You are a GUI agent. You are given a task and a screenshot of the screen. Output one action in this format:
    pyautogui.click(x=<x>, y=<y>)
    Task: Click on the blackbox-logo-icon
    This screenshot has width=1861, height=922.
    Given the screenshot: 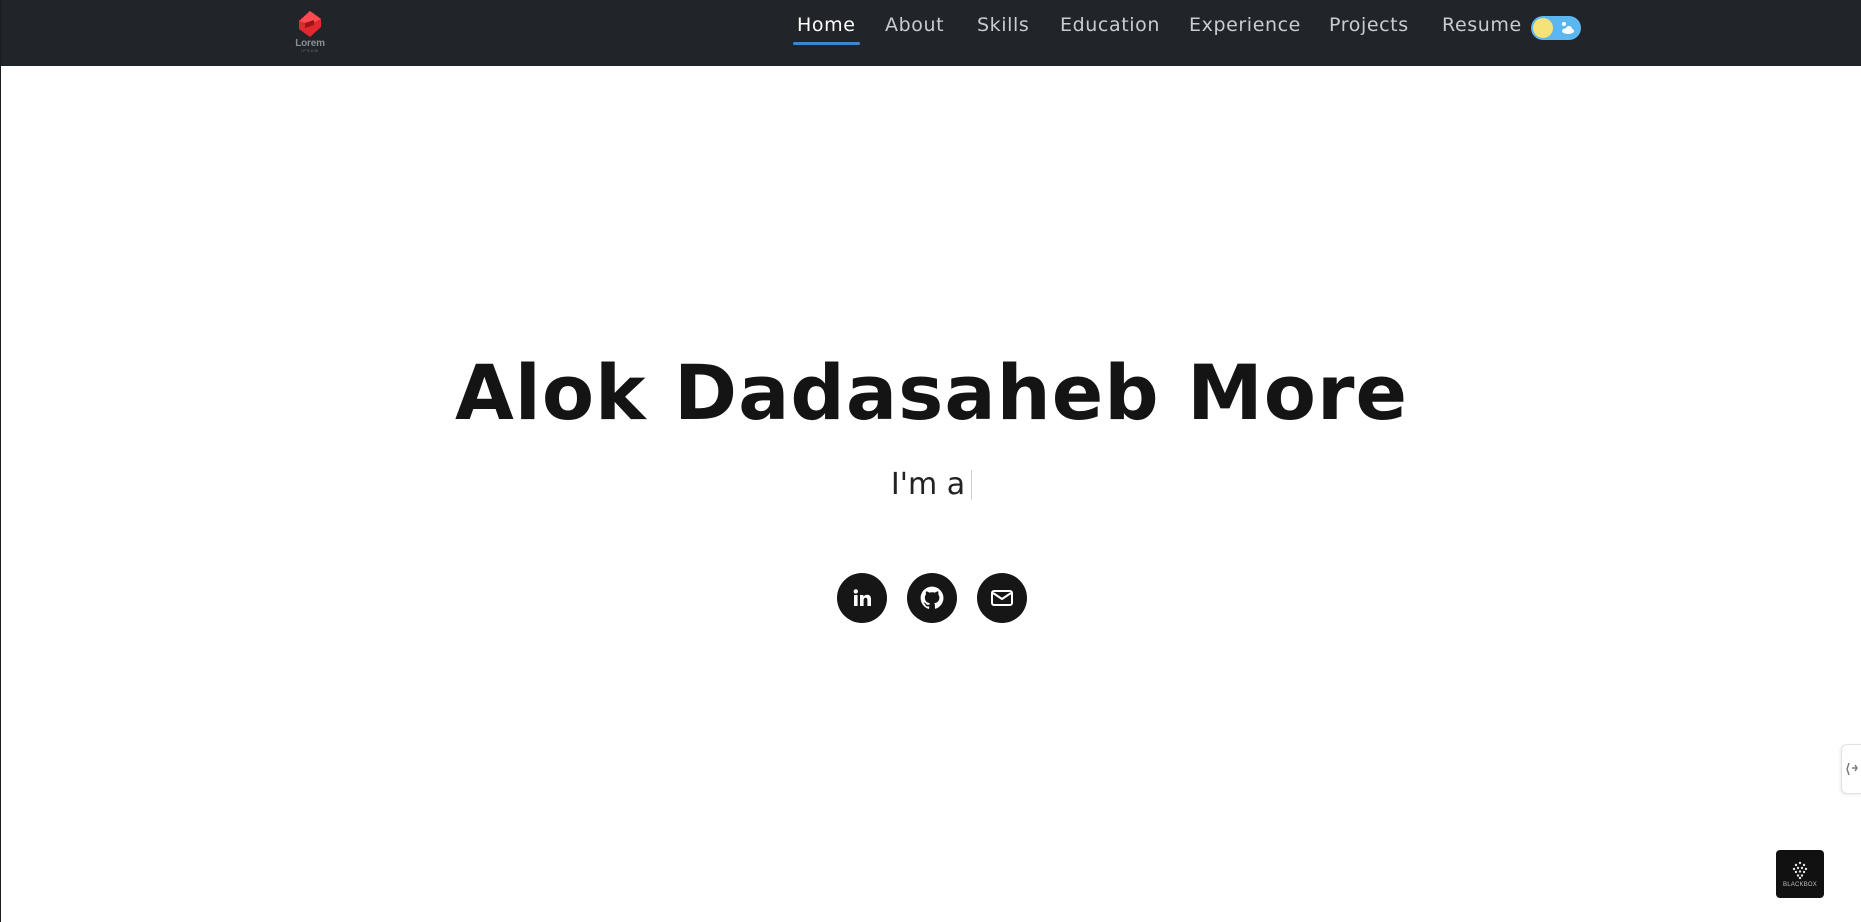 What is the action you would take?
    pyautogui.click(x=1800, y=870)
    